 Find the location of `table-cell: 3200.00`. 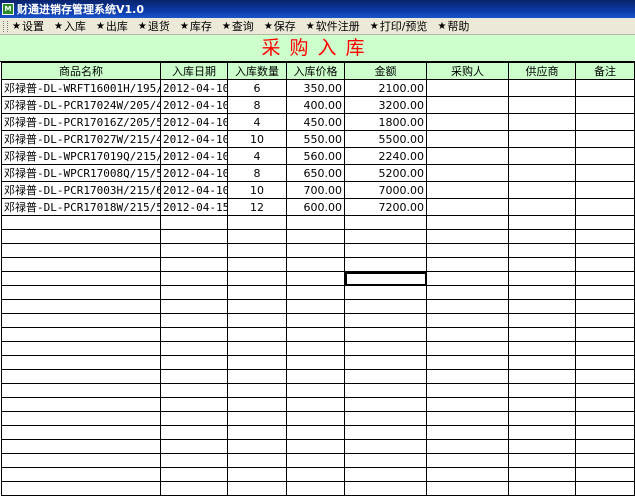

table-cell: 3200.00 is located at coordinates (385, 105).